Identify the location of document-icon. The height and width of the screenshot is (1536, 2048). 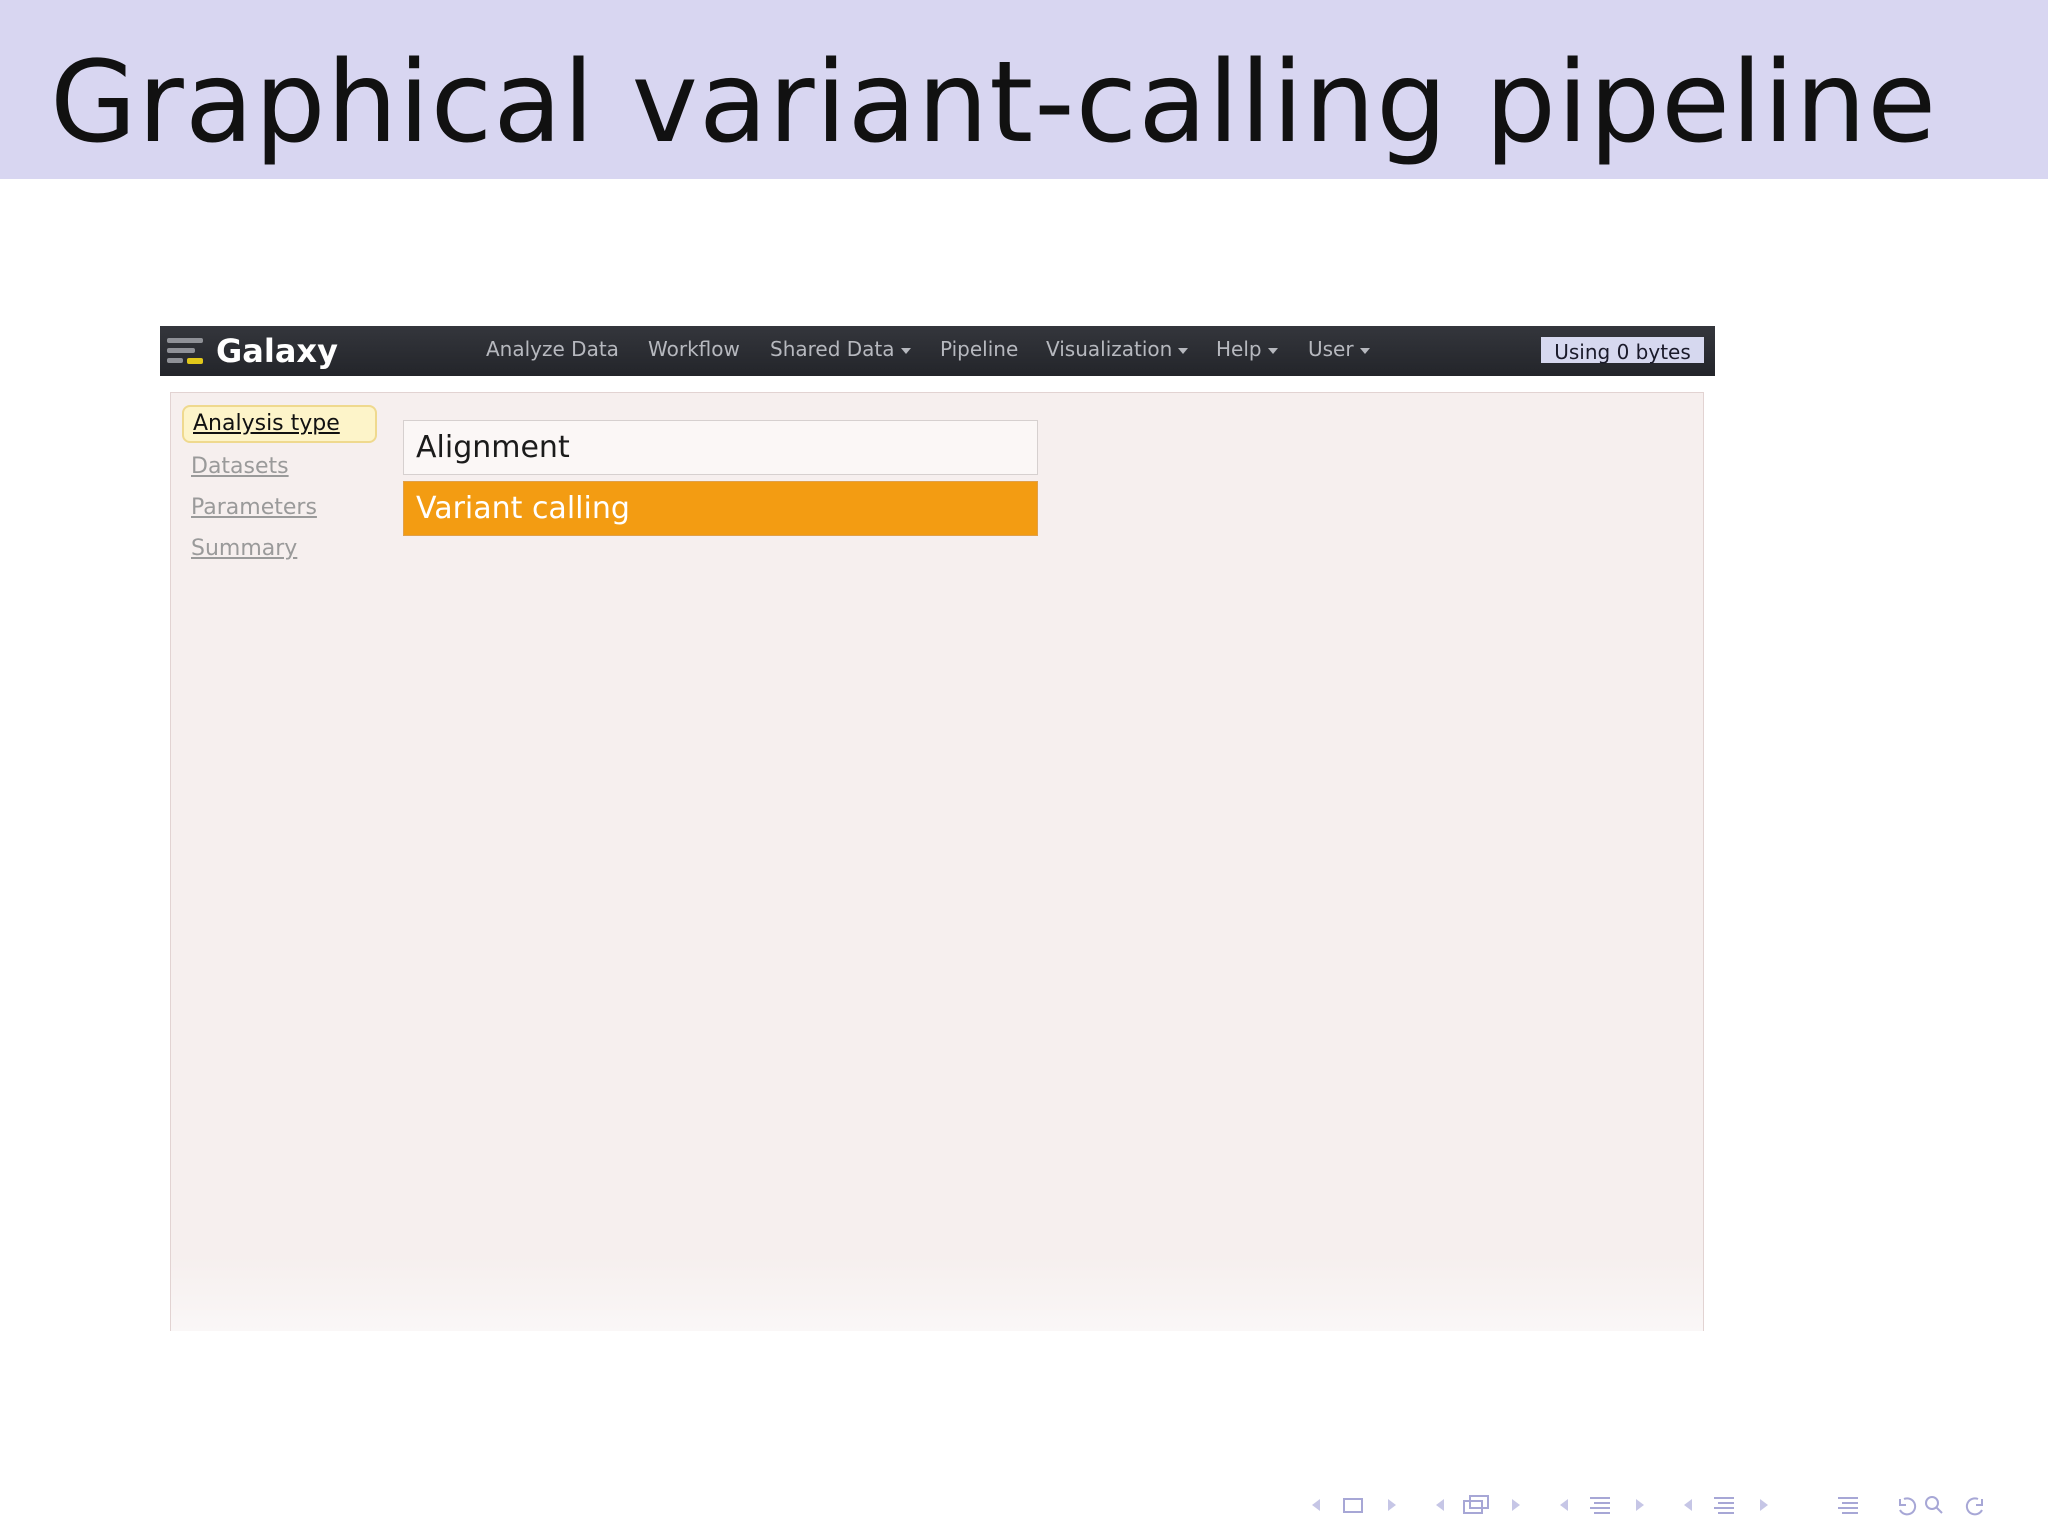
(1724, 1505).